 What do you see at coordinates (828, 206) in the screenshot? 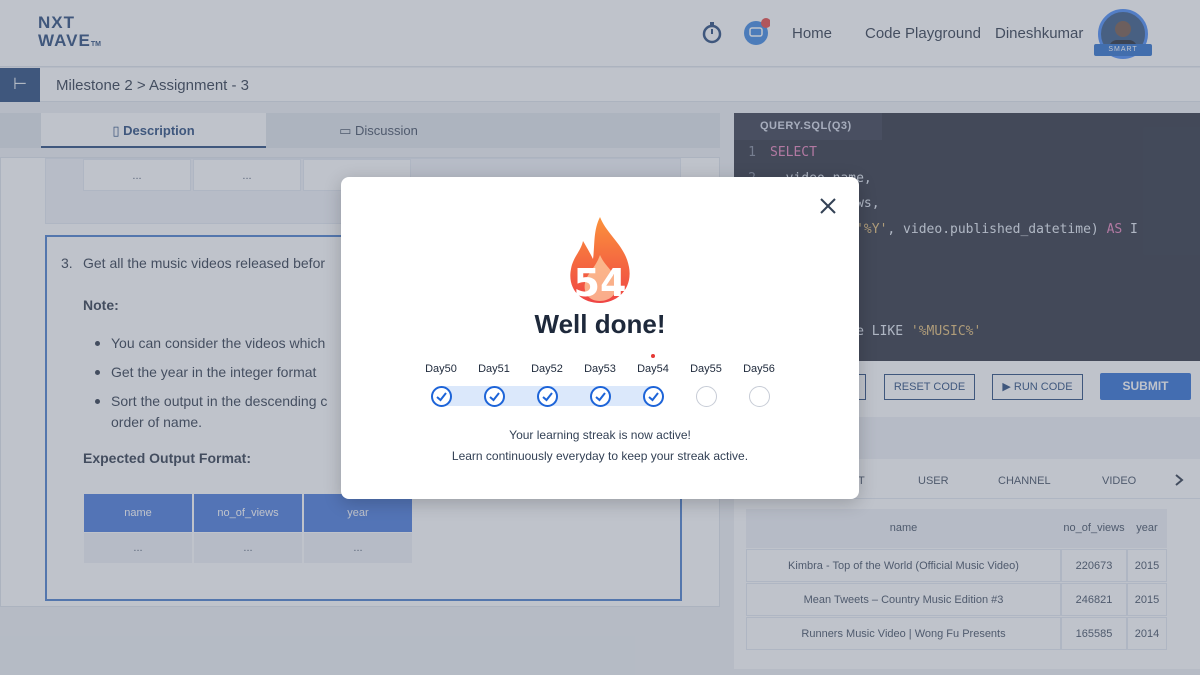
I see `close-icon` at bounding box center [828, 206].